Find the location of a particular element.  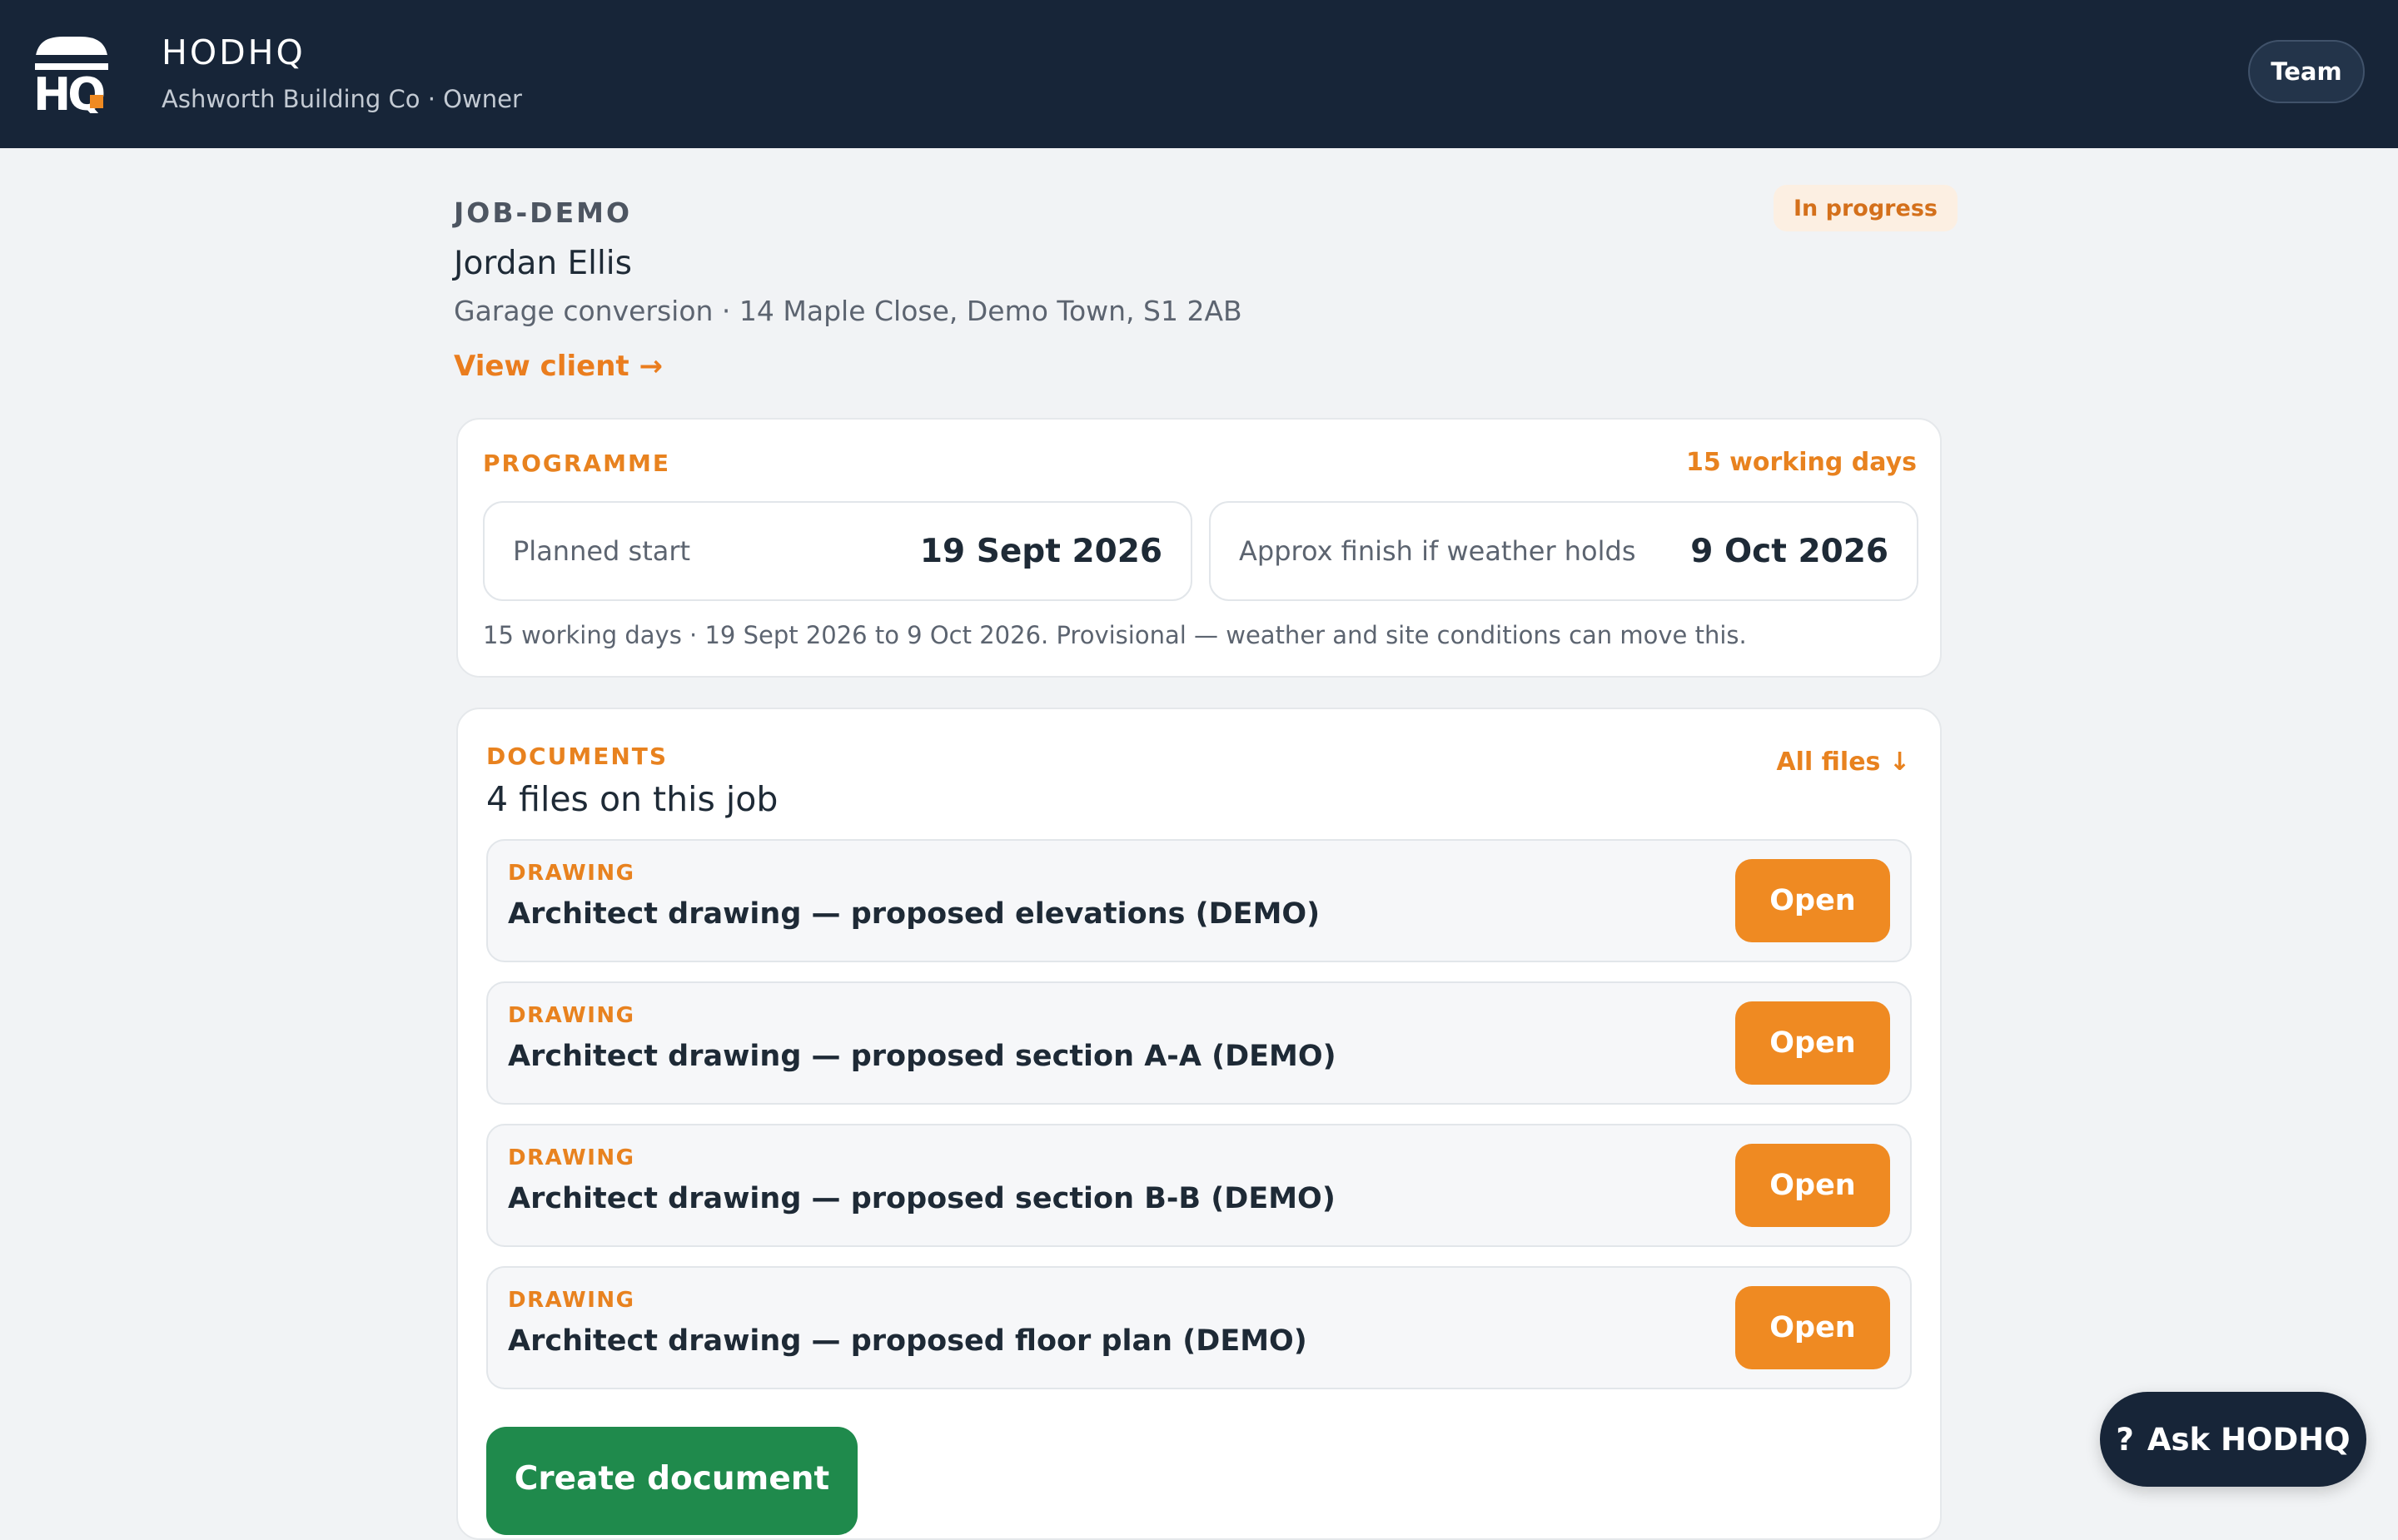

help-question-icon: ? is located at coordinates (2125, 1440).